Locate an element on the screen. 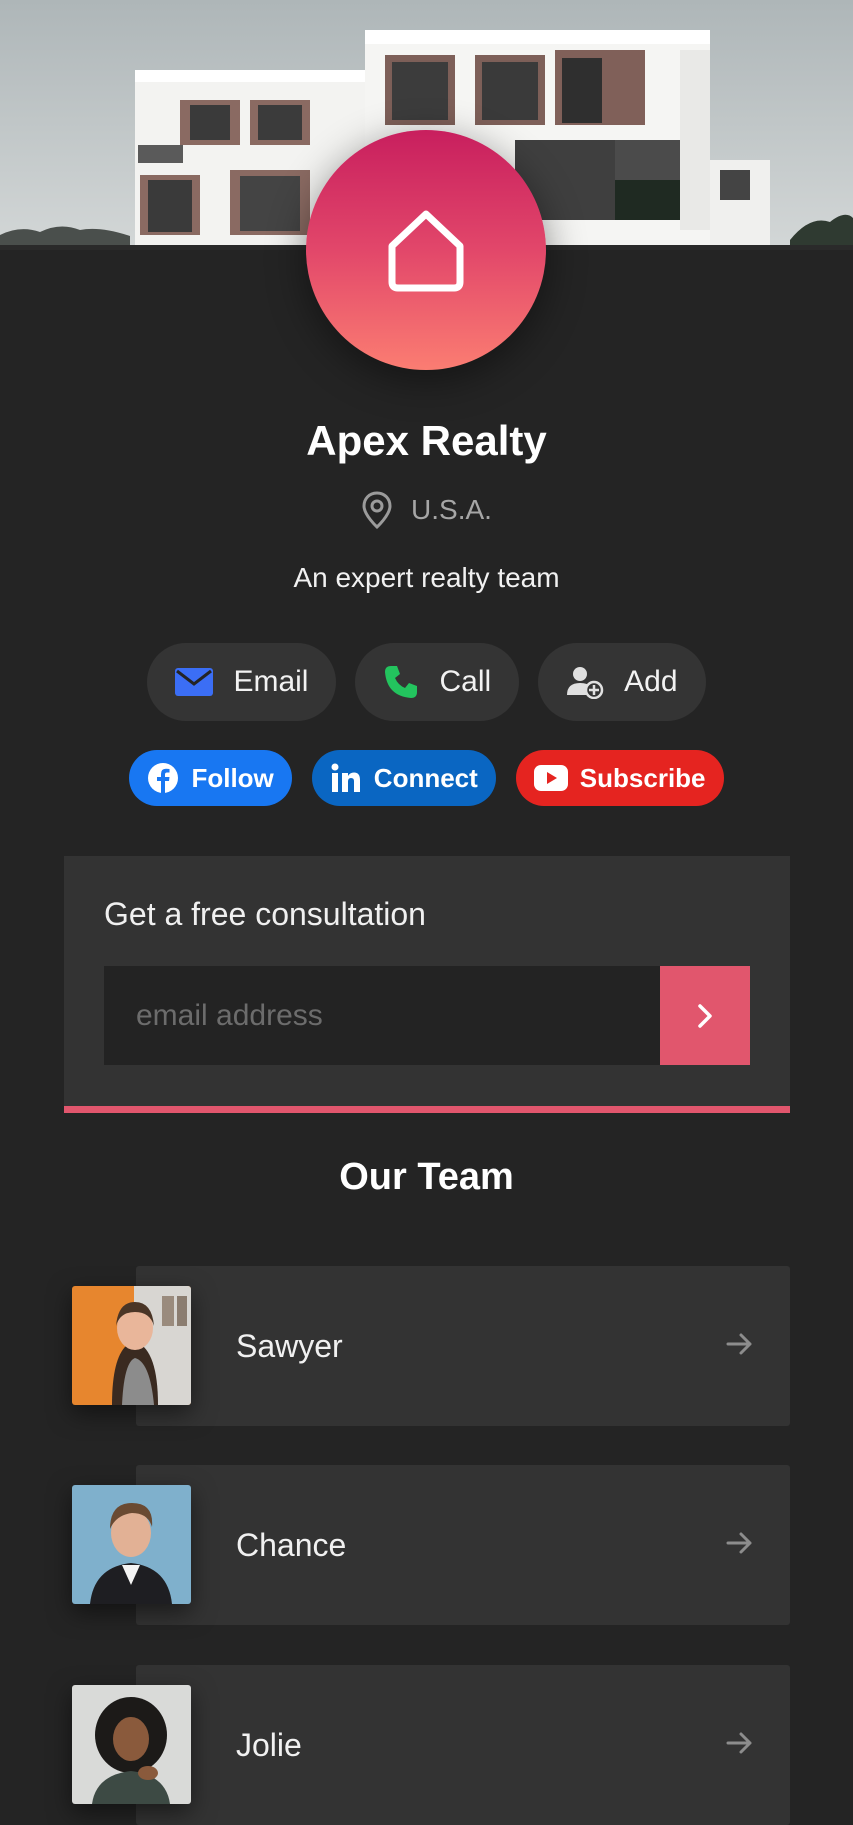  team-heading: Our Team is located at coordinates (426, 1177).